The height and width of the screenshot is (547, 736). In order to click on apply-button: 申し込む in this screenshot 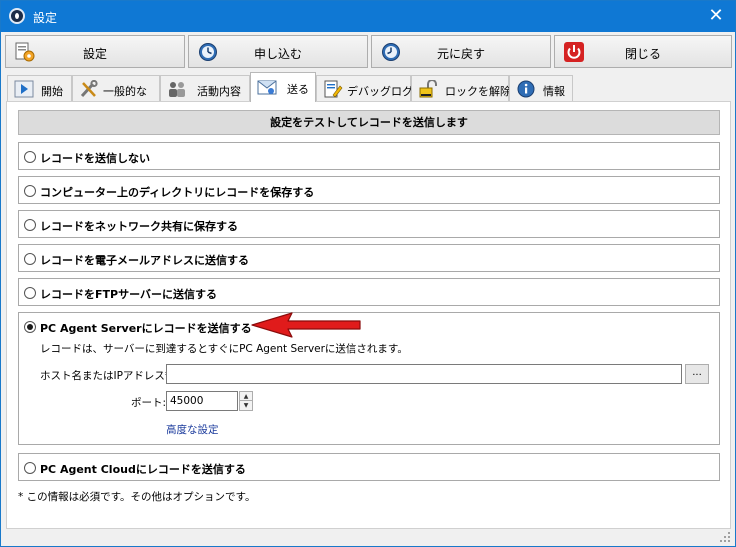, I will do `click(278, 51)`.